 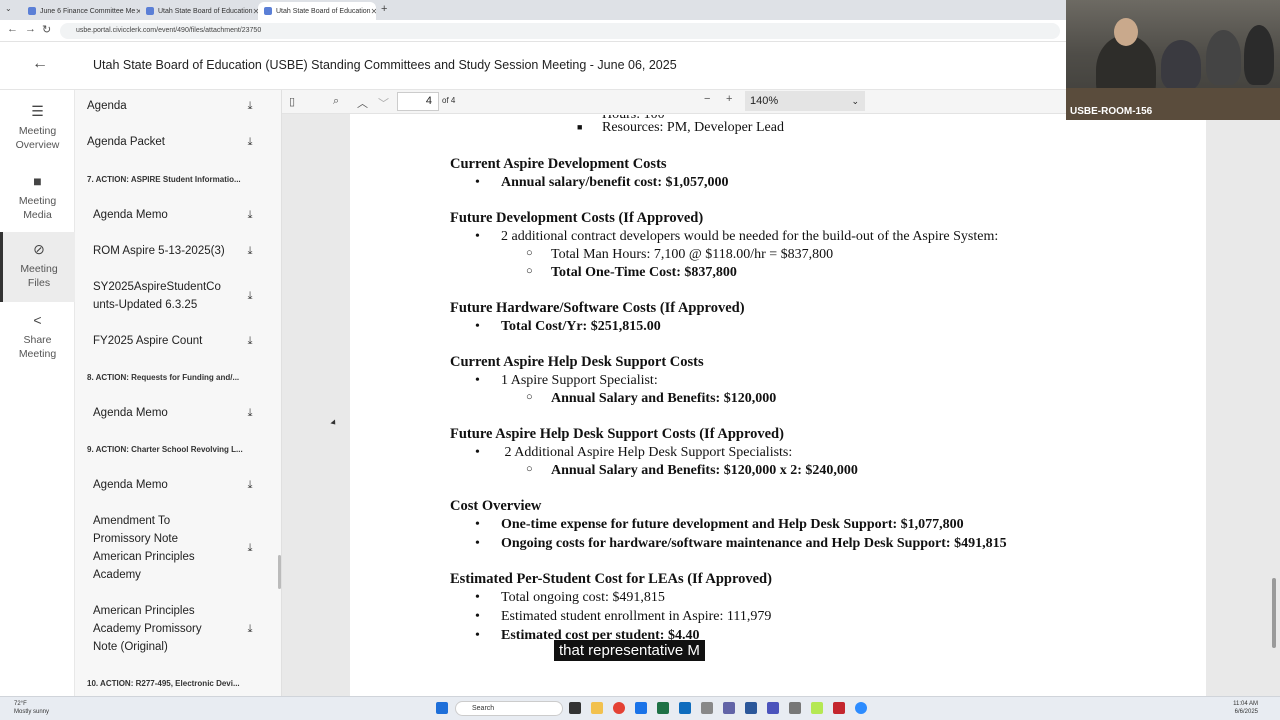 What do you see at coordinates (148, 341) in the screenshot?
I see `file-label: FY2025 Aspire Count` at bounding box center [148, 341].